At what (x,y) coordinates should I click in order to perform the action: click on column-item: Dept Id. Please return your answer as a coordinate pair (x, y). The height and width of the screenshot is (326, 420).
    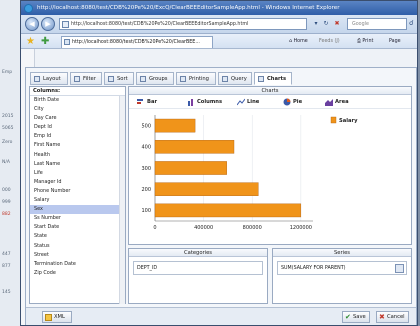
    Looking at the image, I should click on (77, 127).